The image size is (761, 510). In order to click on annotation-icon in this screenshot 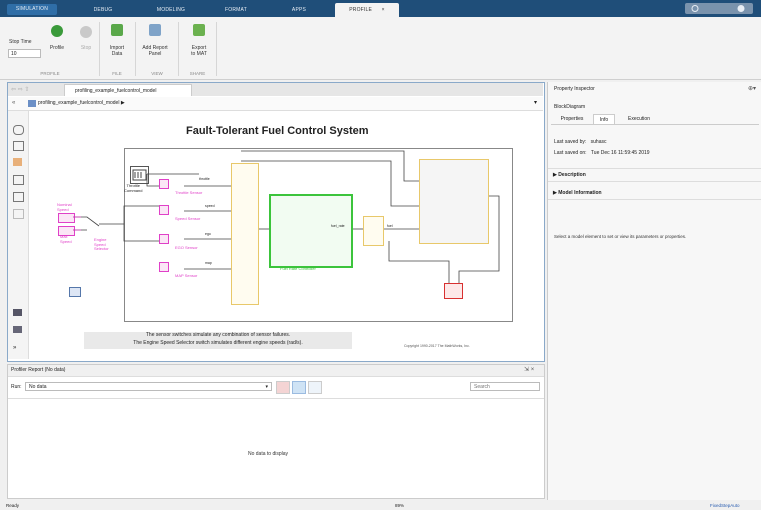, I will do `click(17, 162)`.